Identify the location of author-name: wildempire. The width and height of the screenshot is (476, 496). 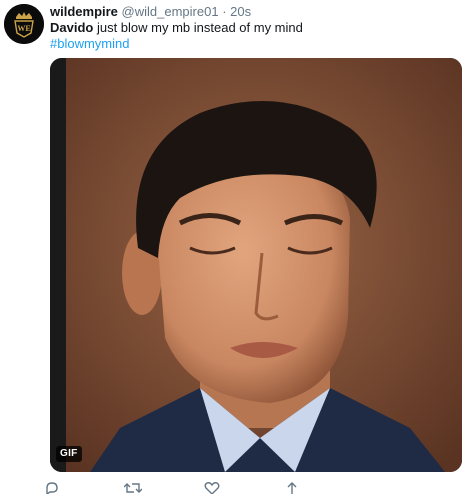
(84, 11).